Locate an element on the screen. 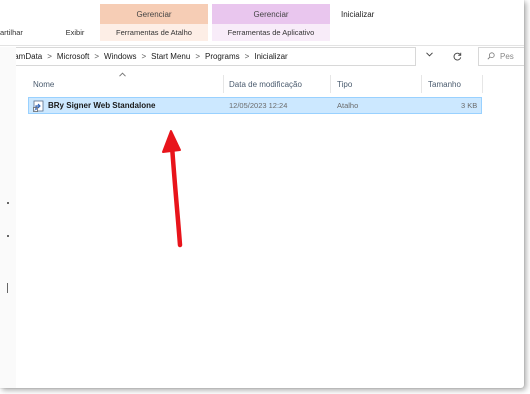 The width and height of the screenshot is (530, 394). chevron-down-icon is located at coordinates (429, 54).